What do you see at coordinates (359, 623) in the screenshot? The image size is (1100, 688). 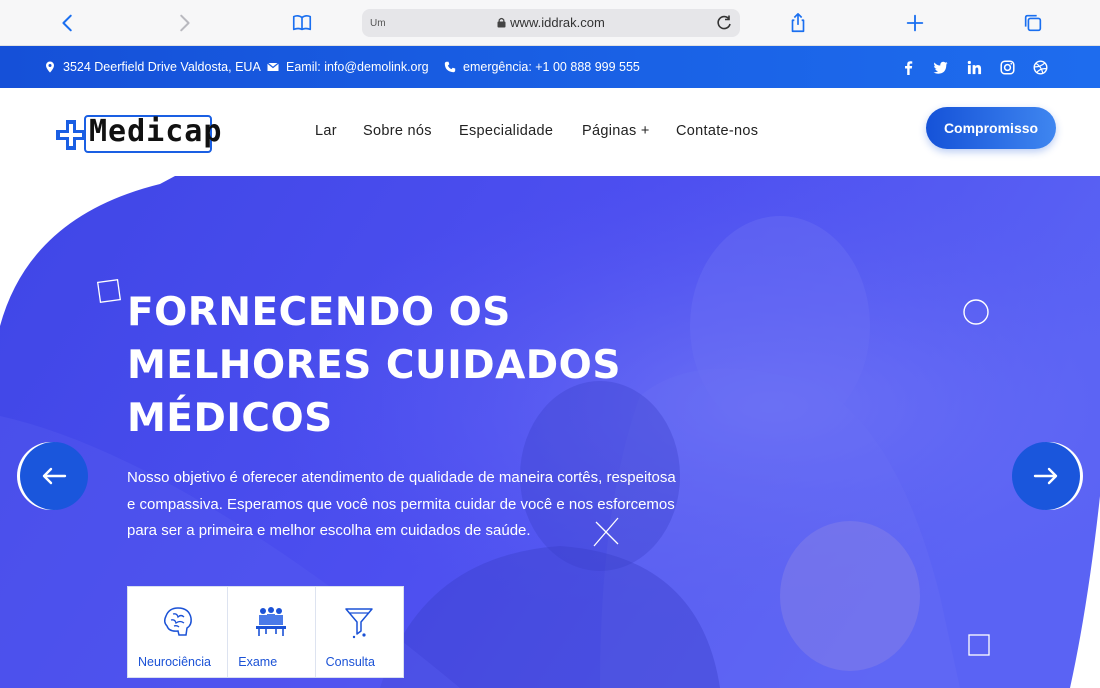 I see `funnel-icon` at bounding box center [359, 623].